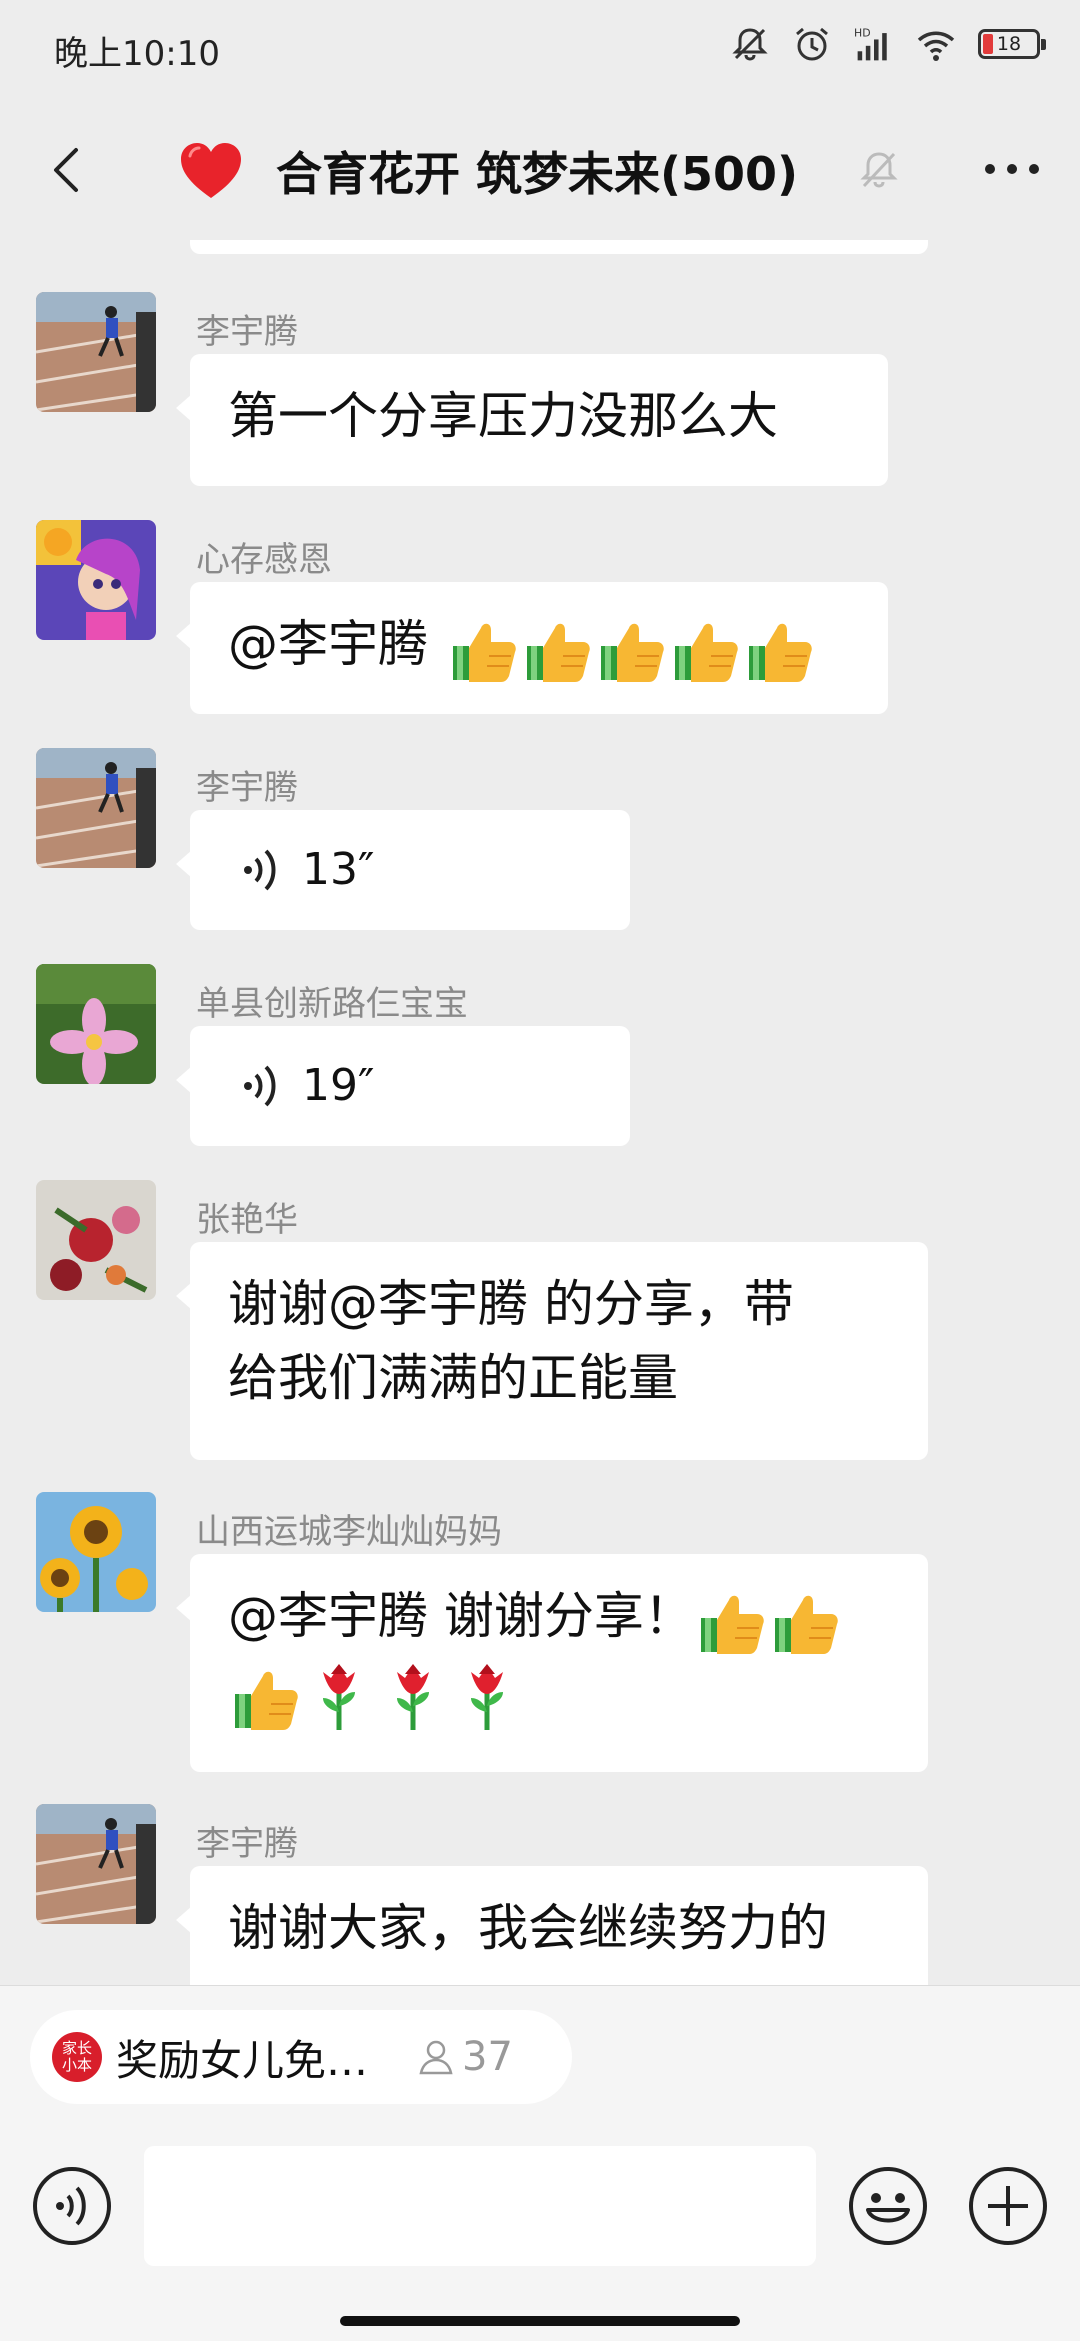 This screenshot has width=1080, height=2341. I want to click on voice-message-bubble: 13″, so click(403, 870).